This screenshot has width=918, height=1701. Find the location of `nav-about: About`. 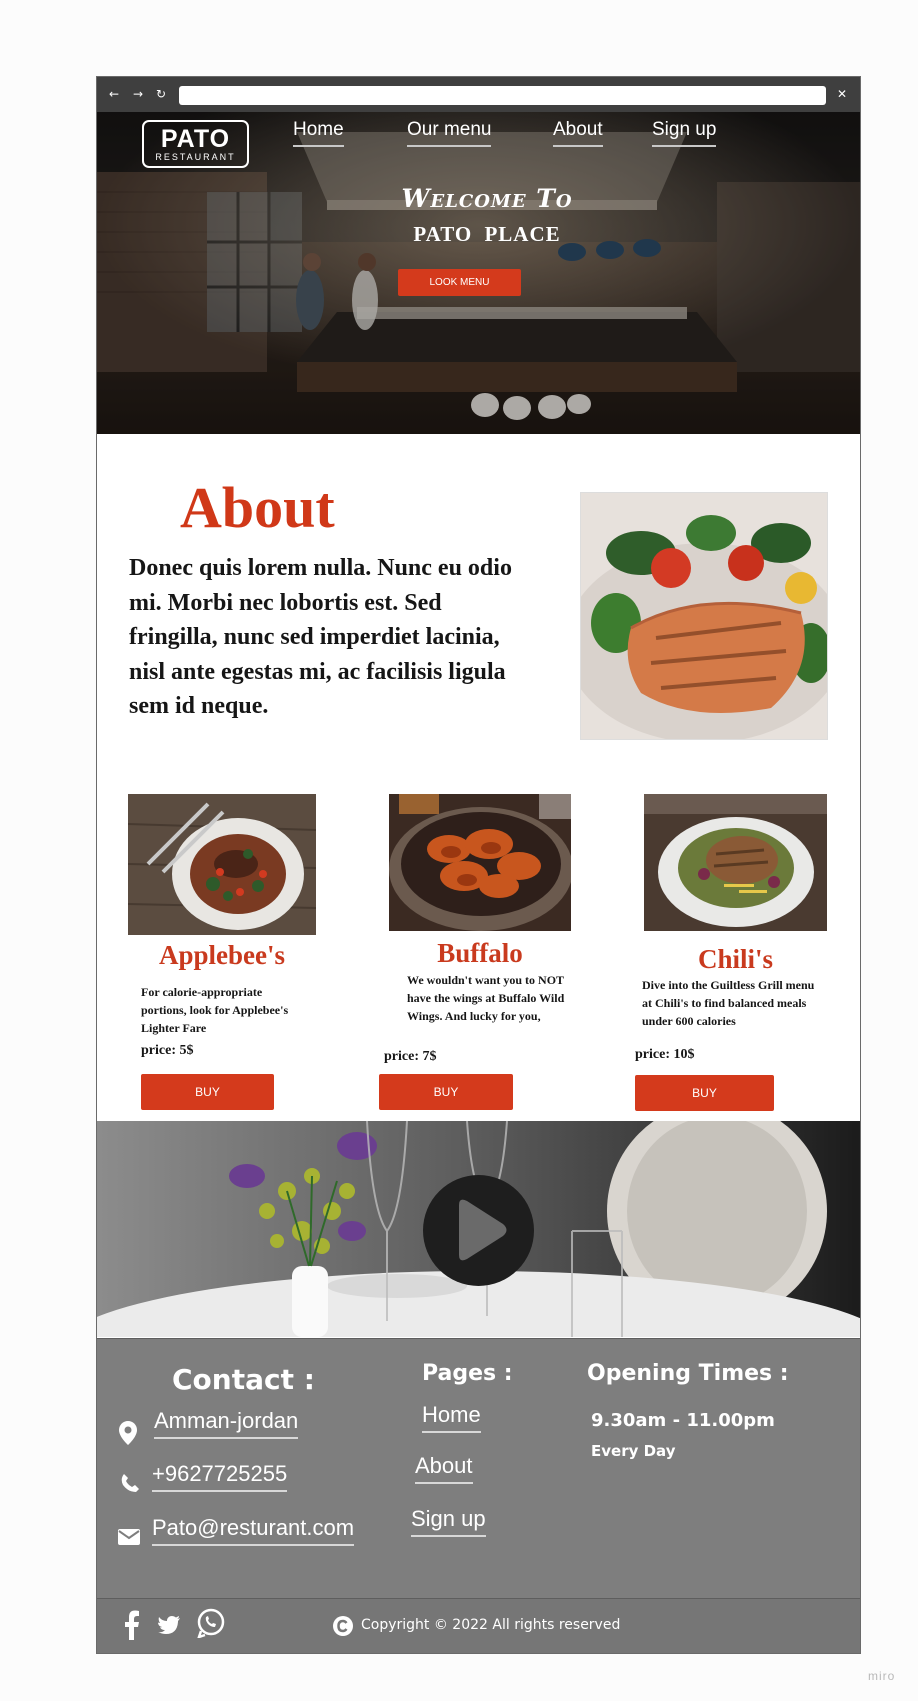

nav-about: About is located at coordinates (578, 133).